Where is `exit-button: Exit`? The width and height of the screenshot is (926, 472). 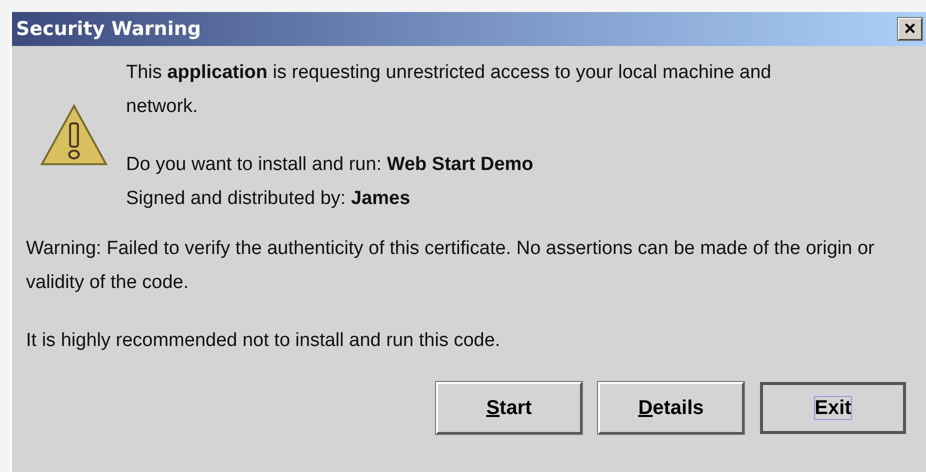
exit-button: Exit is located at coordinates (833, 408).